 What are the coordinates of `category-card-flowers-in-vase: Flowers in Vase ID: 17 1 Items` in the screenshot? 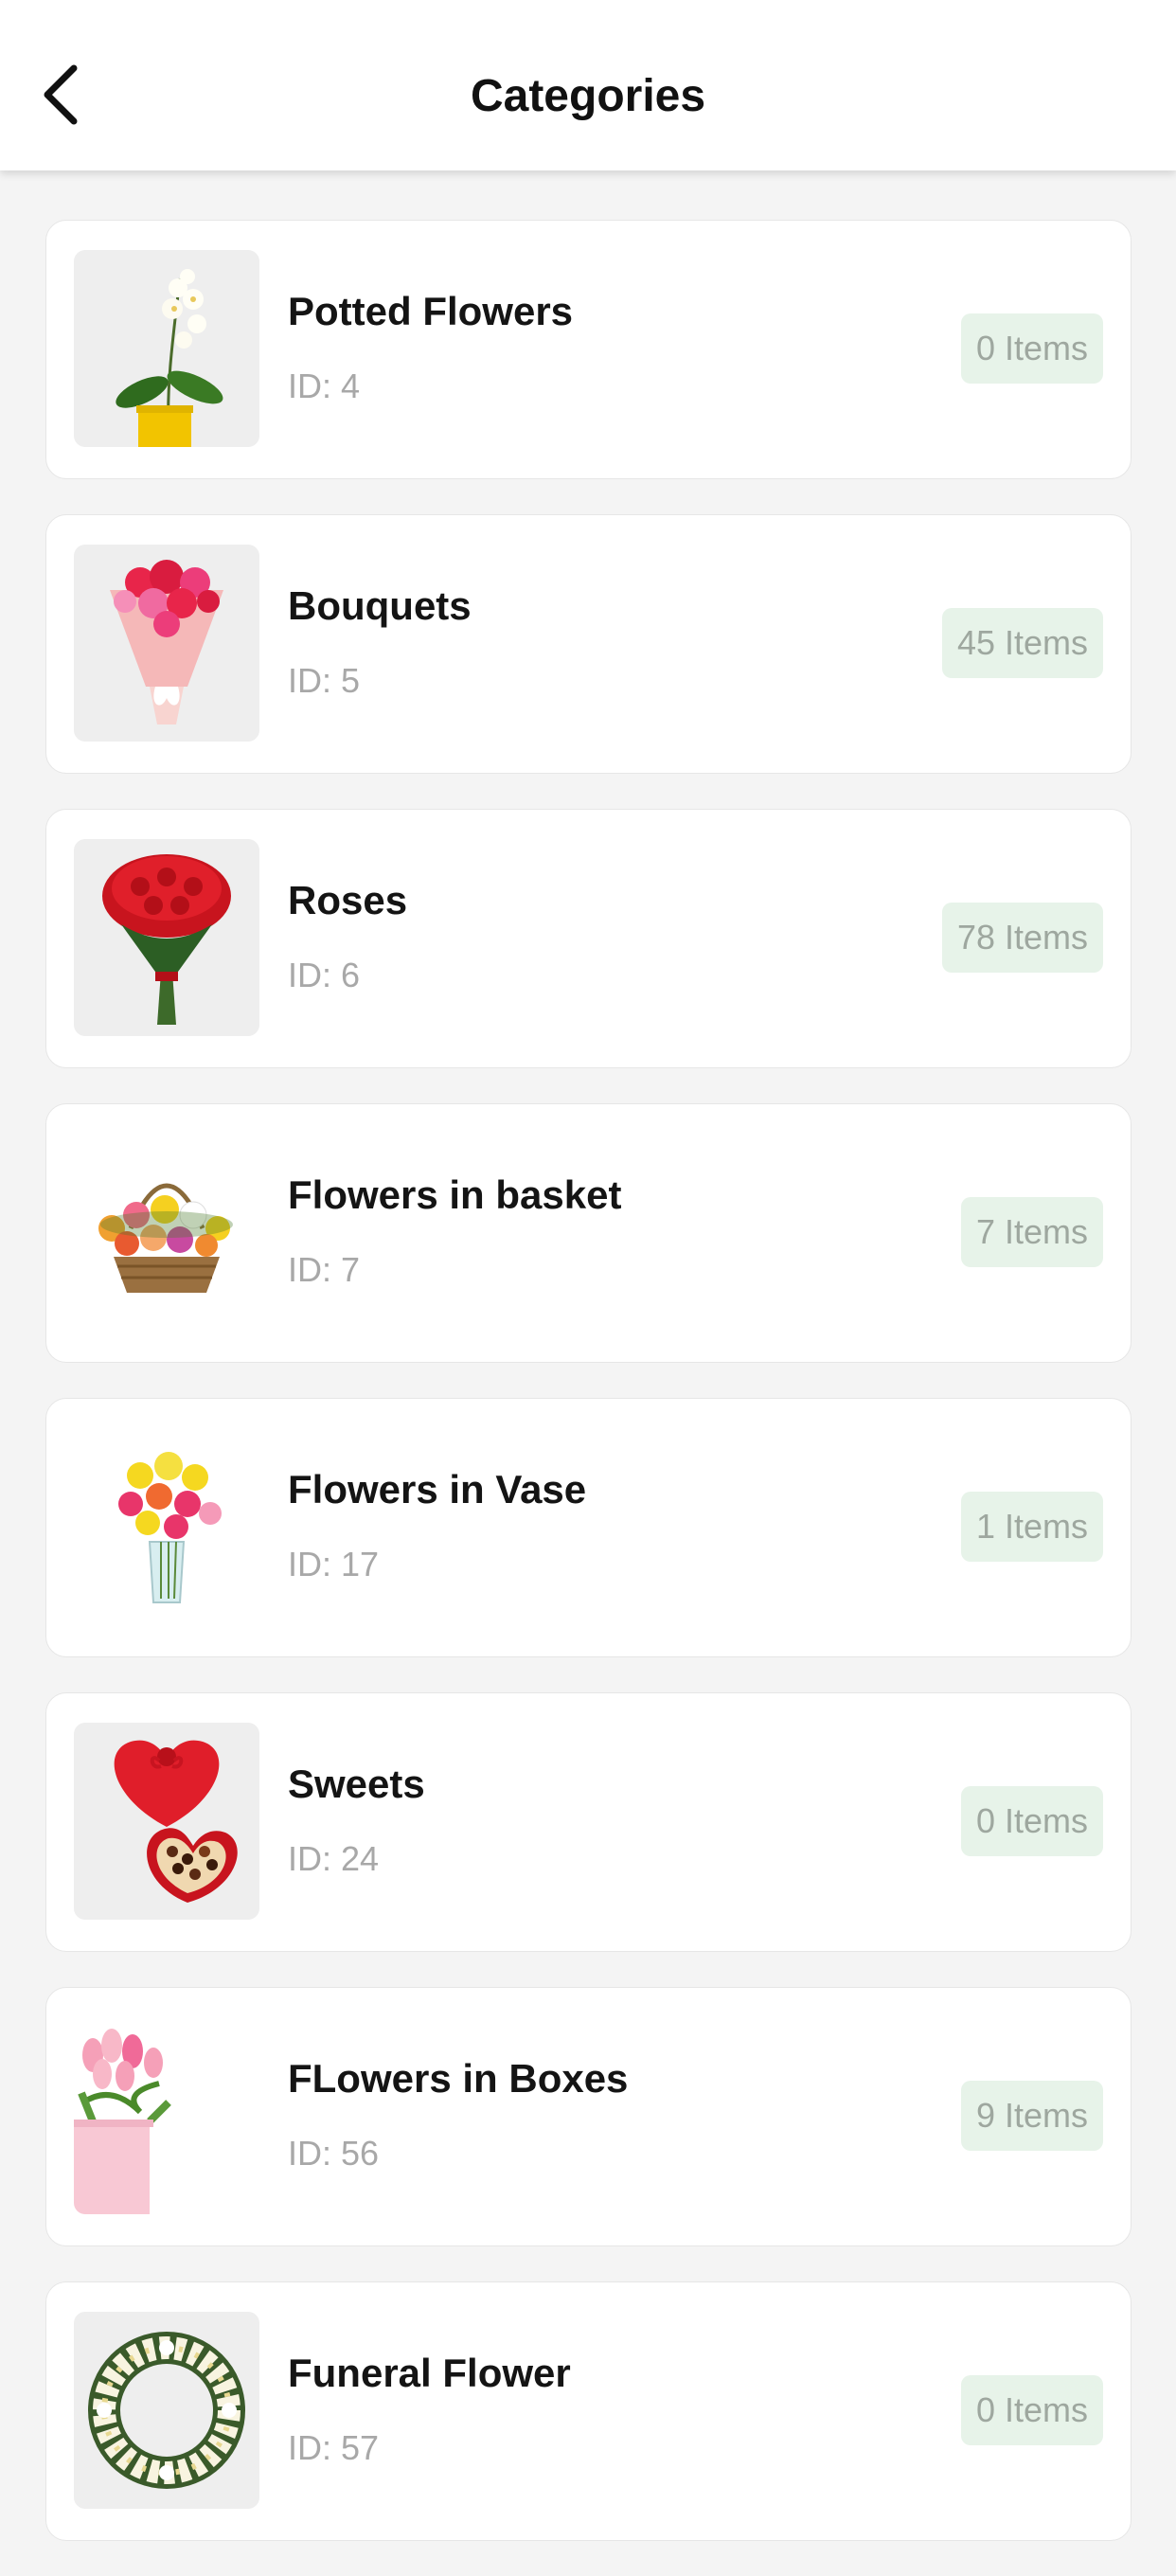 It's located at (588, 1527).